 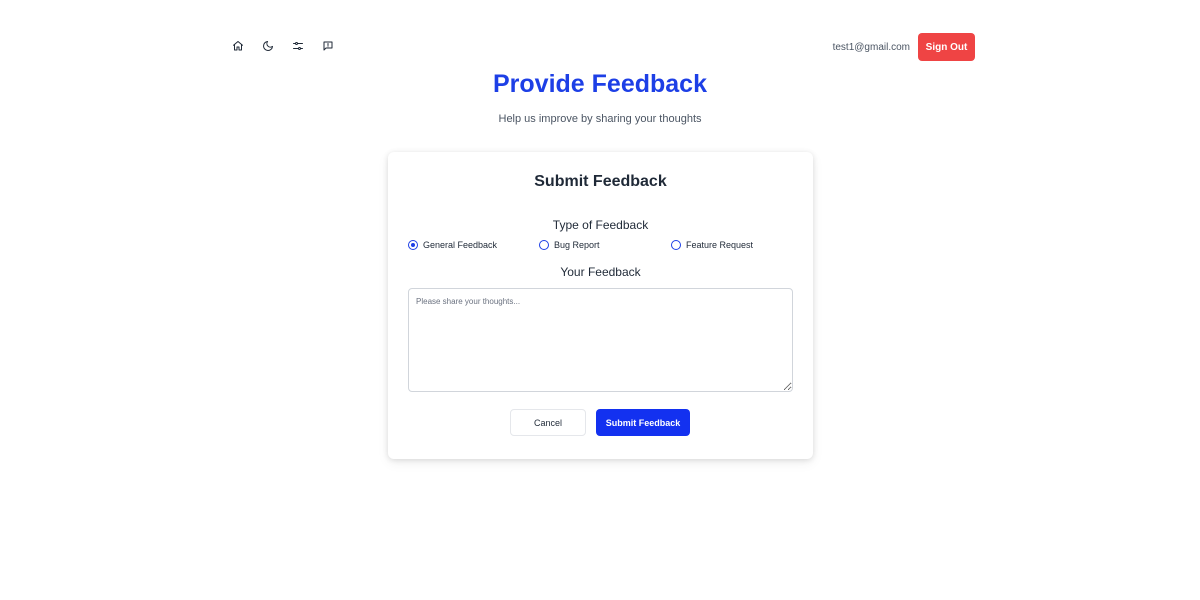 I want to click on nav-icon-bar, so click(x=283, y=46).